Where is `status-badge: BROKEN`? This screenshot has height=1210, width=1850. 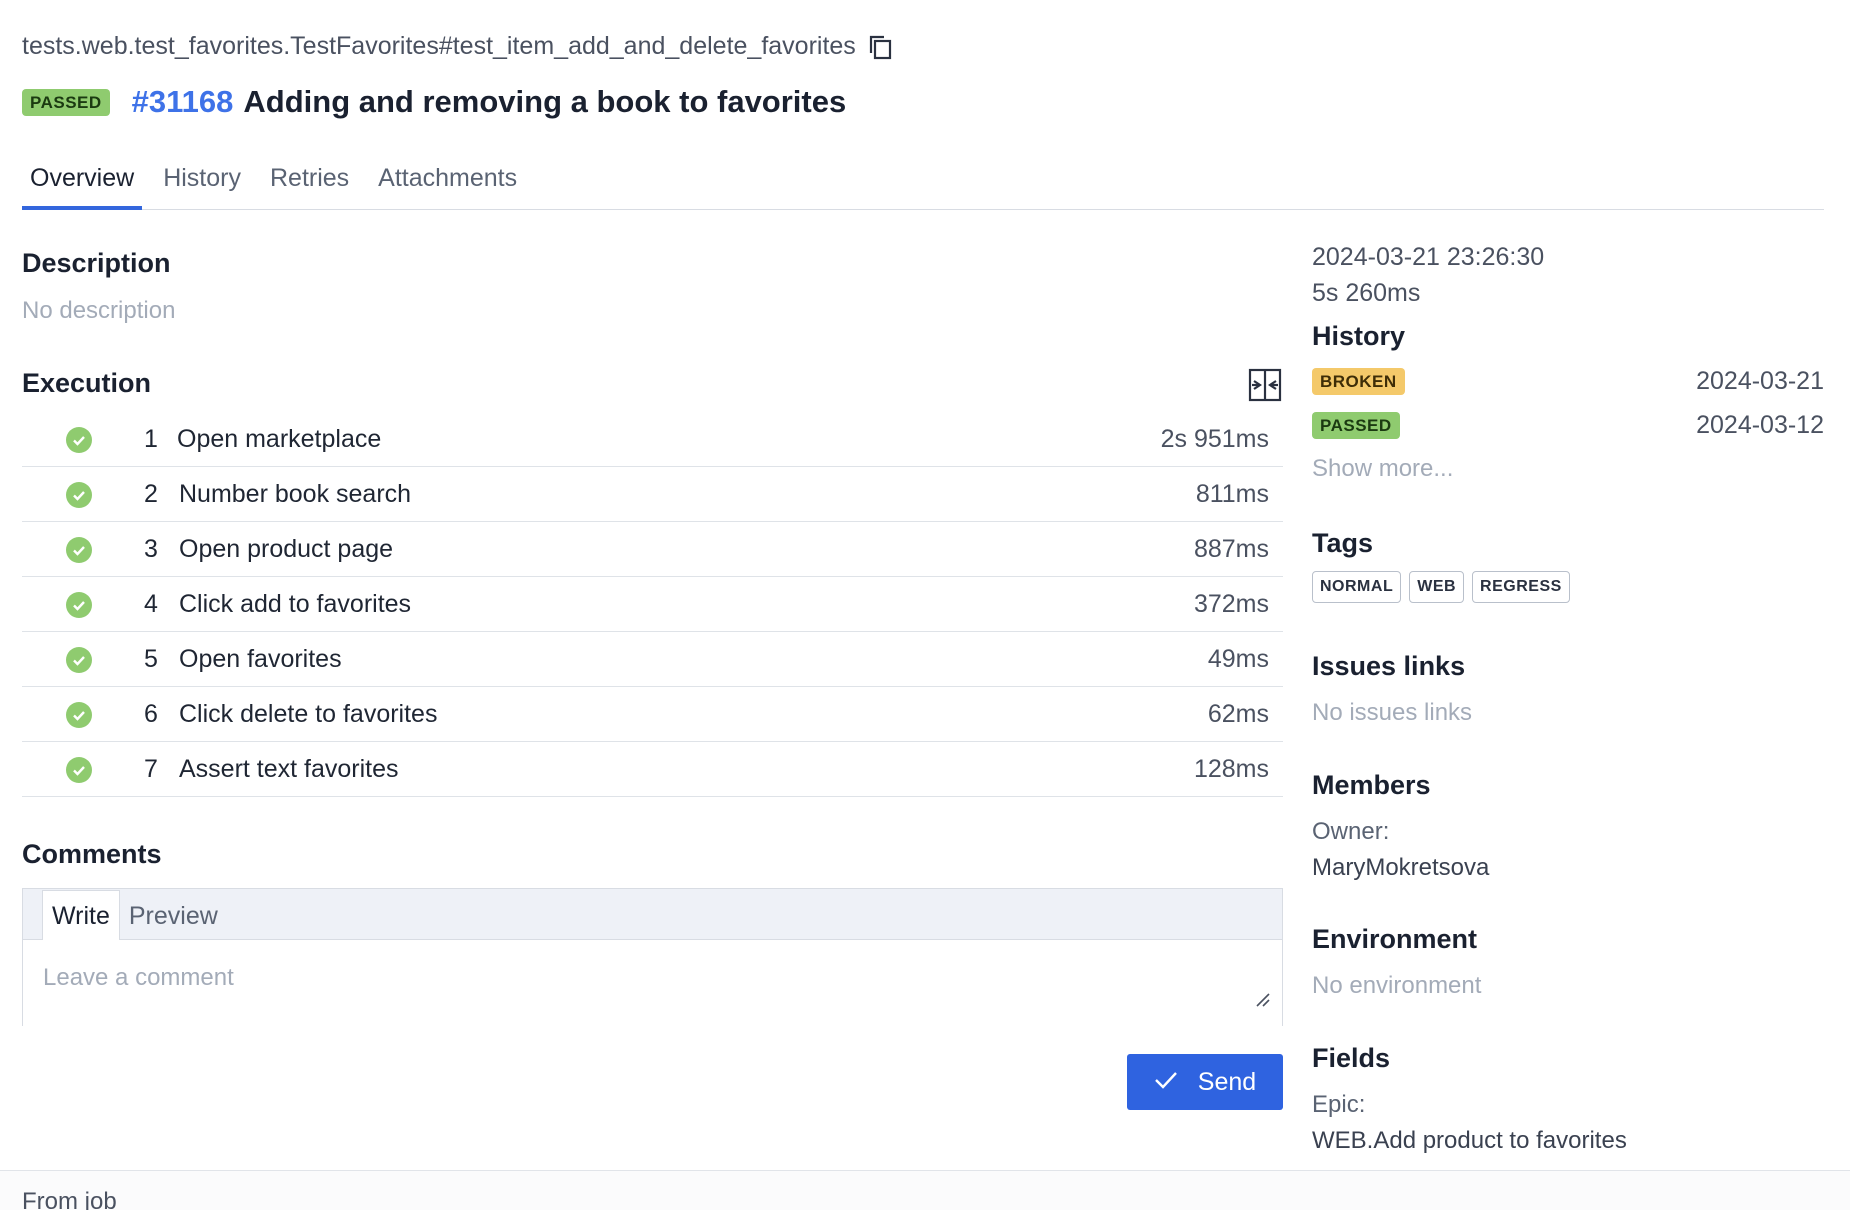
status-badge: BROKEN is located at coordinates (1358, 381).